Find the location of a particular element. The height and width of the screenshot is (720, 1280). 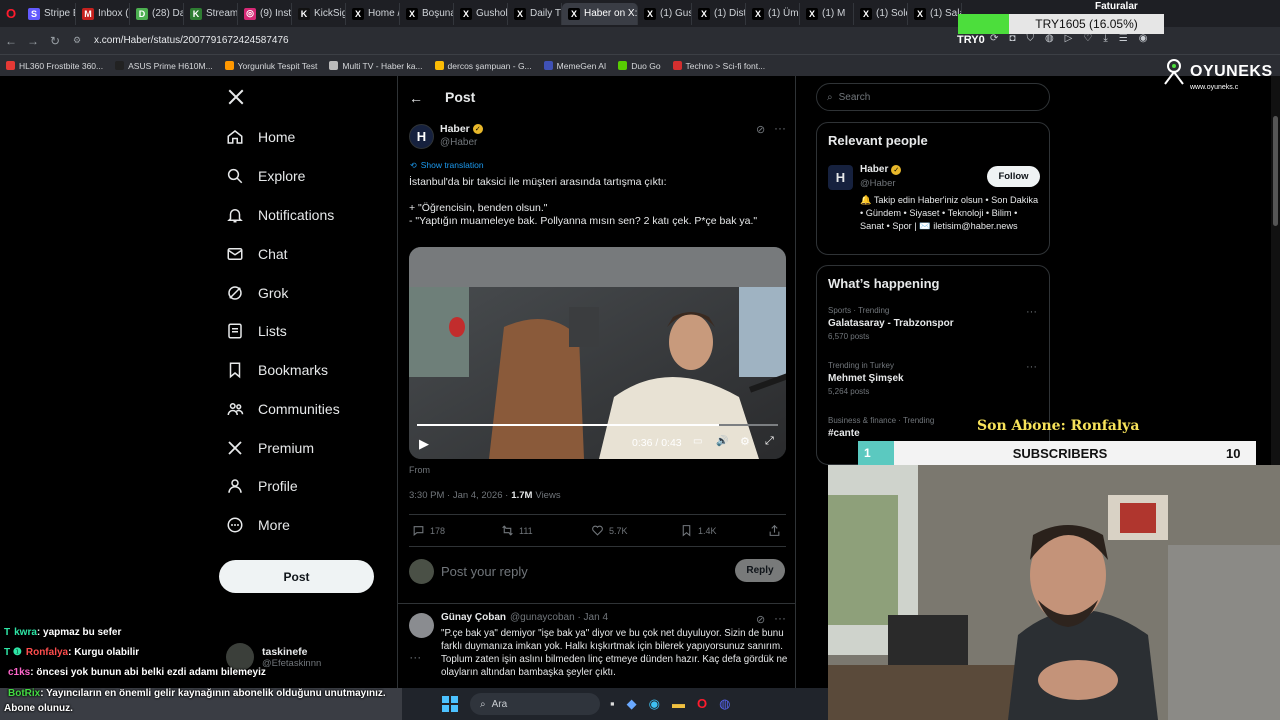

browser-tab: X (1) Distan is located at coordinates (719, 13).